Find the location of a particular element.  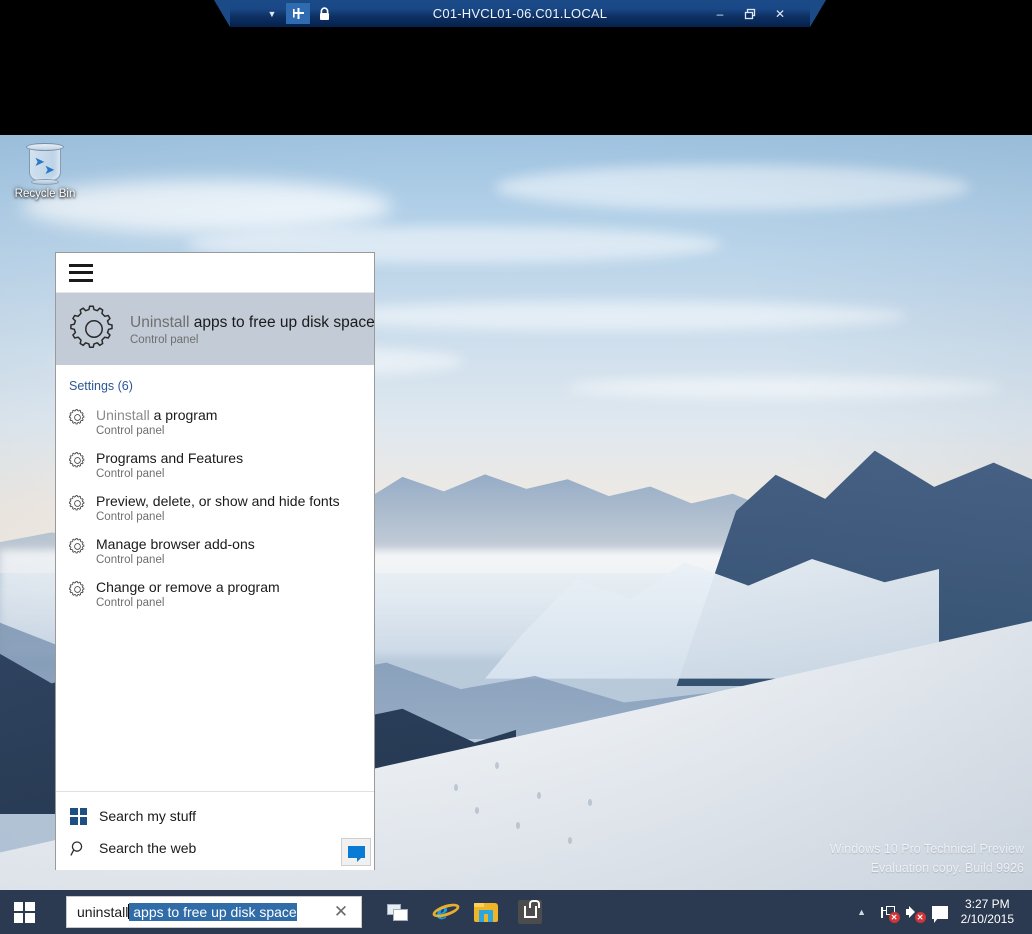

restore-button is located at coordinates (750, 13).